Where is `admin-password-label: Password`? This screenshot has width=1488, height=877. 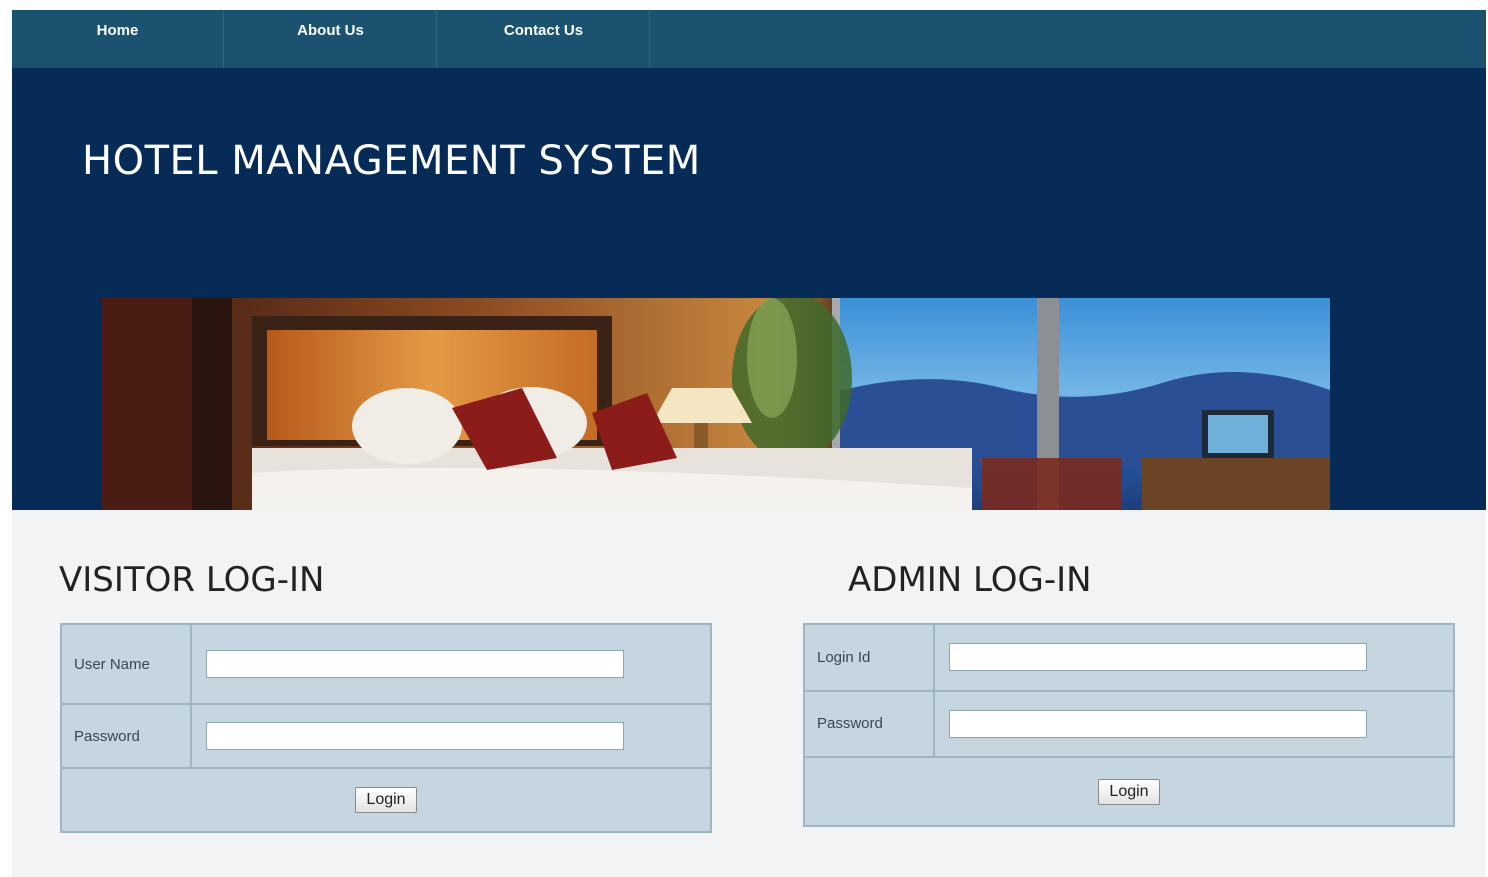 admin-password-label: Password is located at coordinates (869, 724).